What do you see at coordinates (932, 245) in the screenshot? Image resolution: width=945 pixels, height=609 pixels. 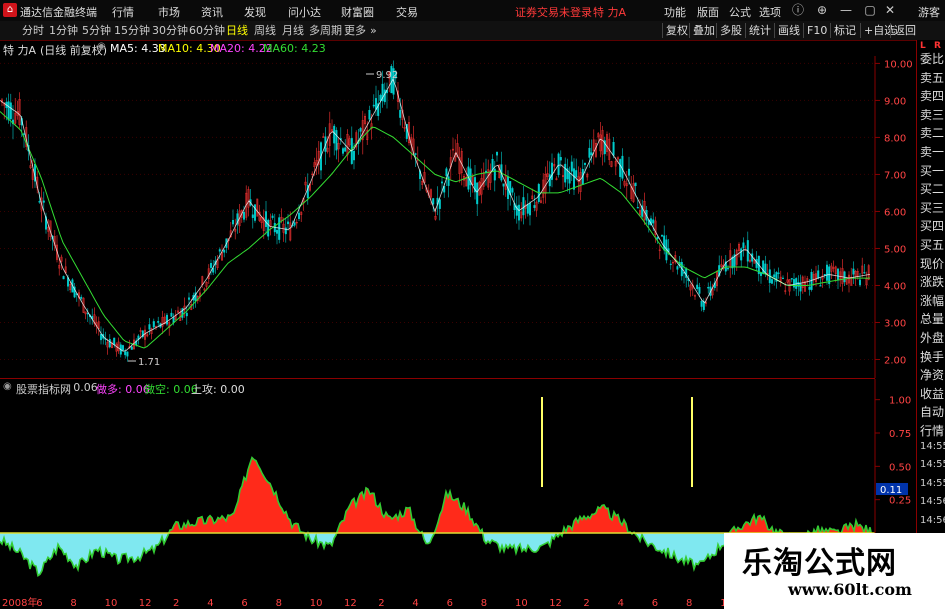 I see `panel-item: 买五` at bounding box center [932, 245].